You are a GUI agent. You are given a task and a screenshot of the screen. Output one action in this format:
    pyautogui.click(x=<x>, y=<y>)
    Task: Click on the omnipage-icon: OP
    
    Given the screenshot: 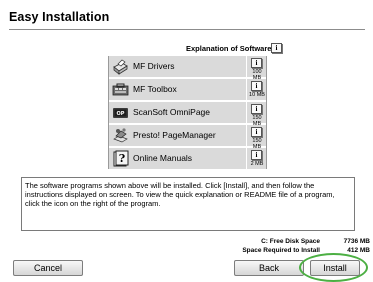 What is the action you would take?
    pyautogui.click(x=120, y=113)
    